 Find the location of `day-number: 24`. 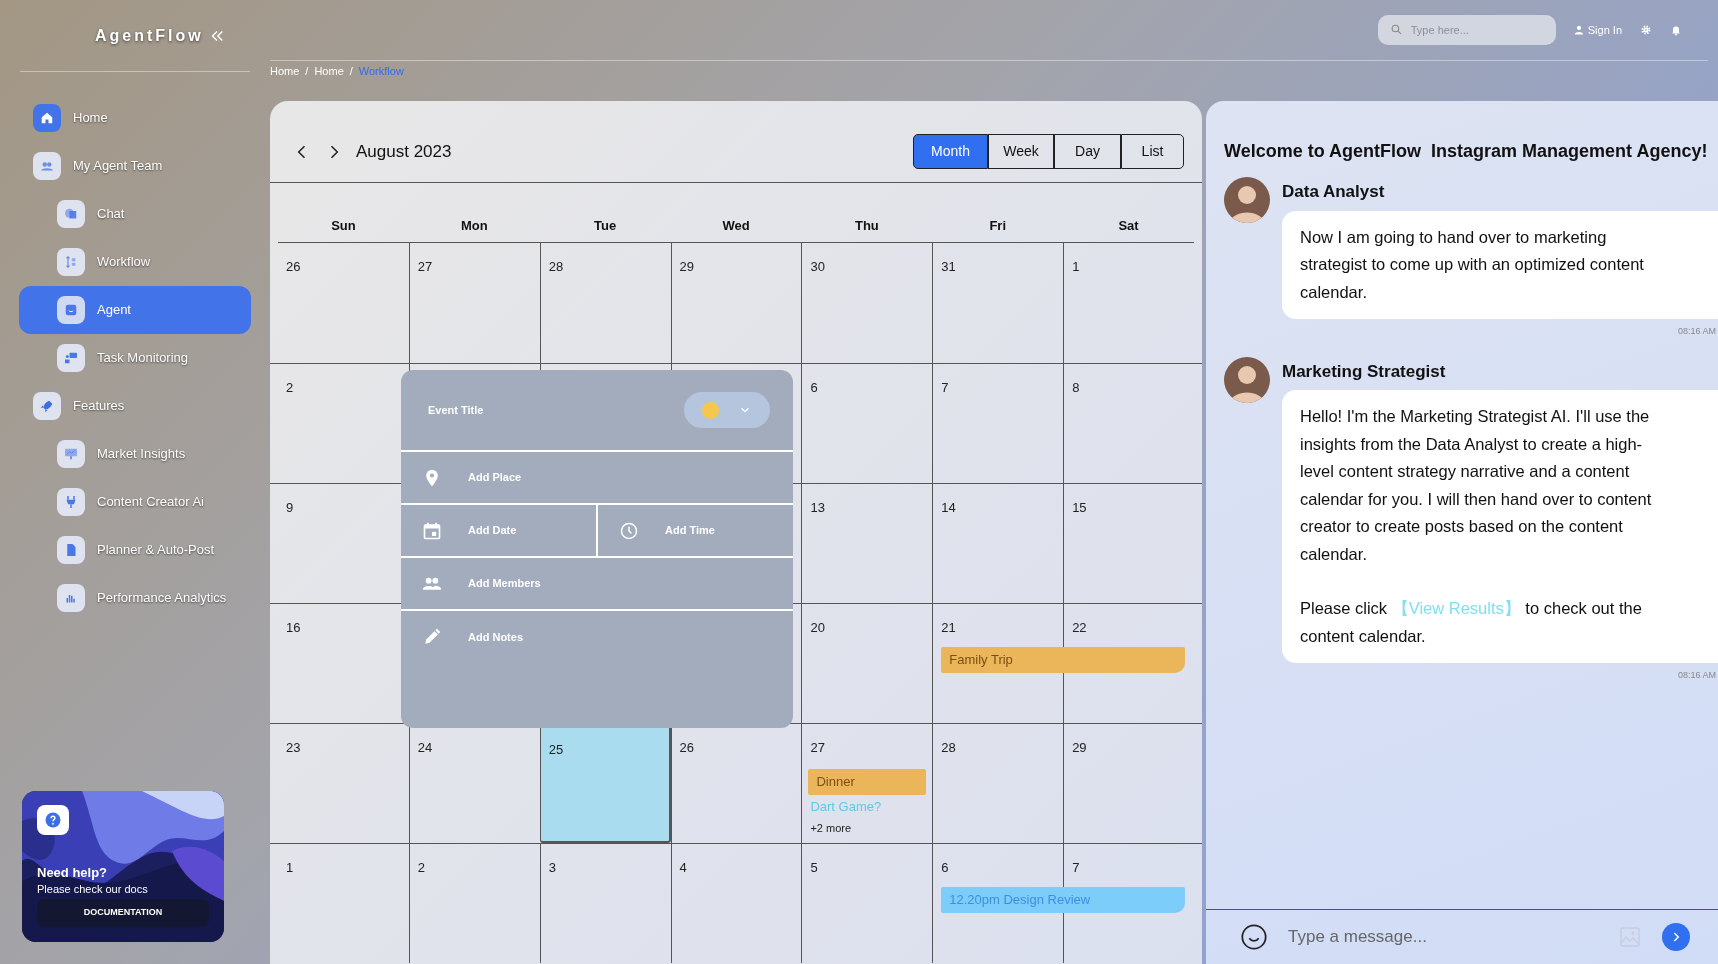

day-number: 24 is located at coordinates (425, 748).